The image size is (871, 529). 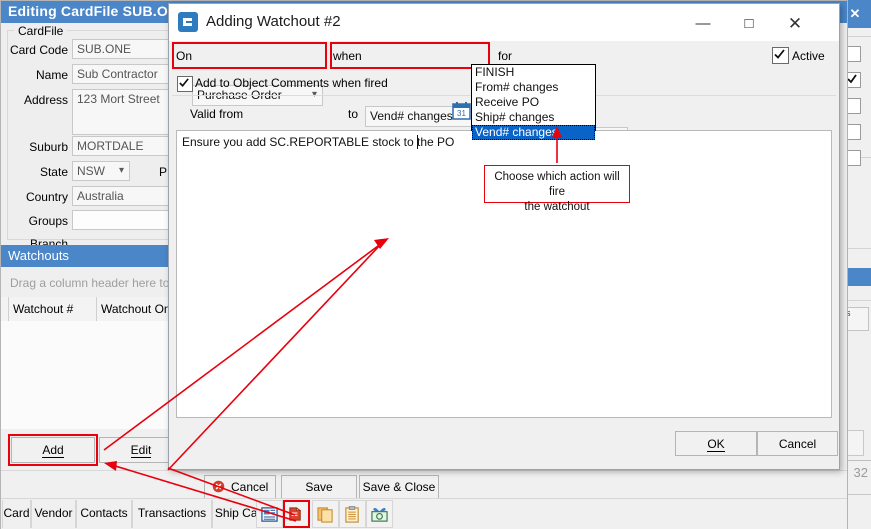 I want to click on state-combo: NSW ▾, so click(x=101, y=171).